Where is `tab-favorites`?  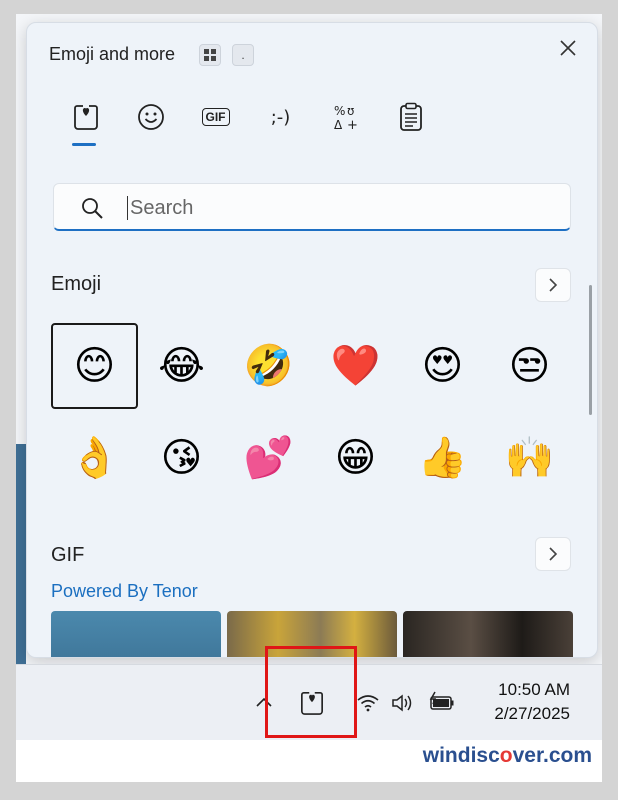 tab-favorites is located at coordinates (85, 121).